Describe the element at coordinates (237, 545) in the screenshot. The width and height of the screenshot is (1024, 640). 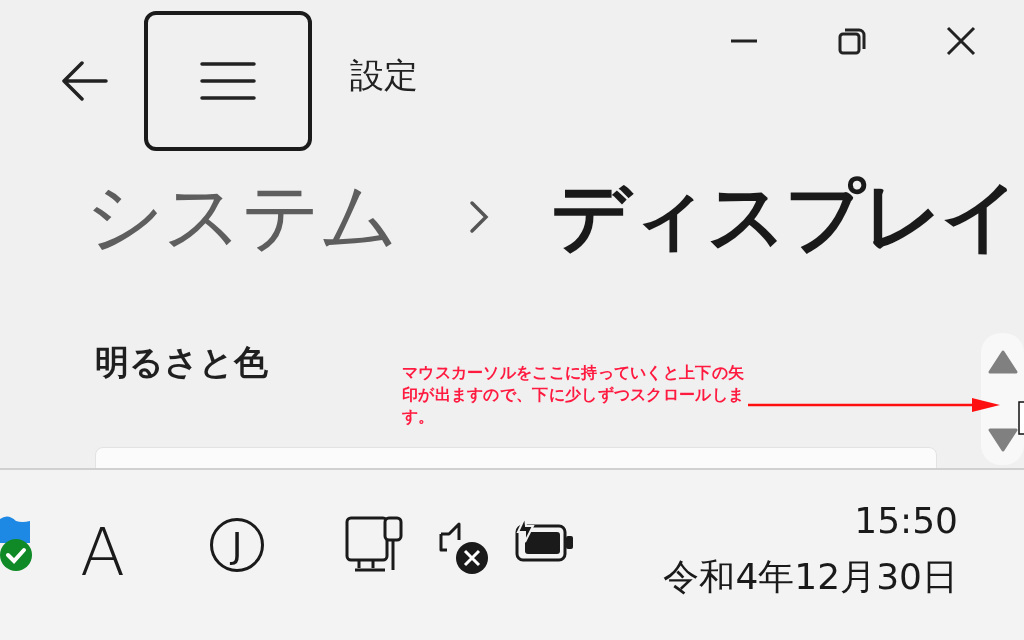
I see `ime-indicator: J` at that location.